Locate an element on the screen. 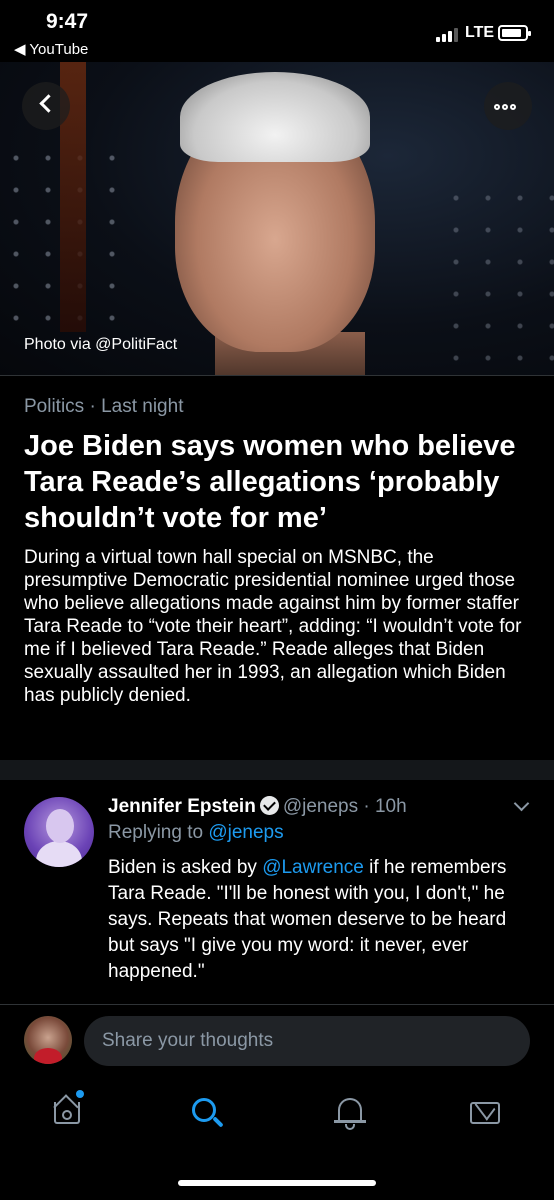 This screenshot has height=1200, width=554. article-category: Politics is located at coordinates (54, 406).